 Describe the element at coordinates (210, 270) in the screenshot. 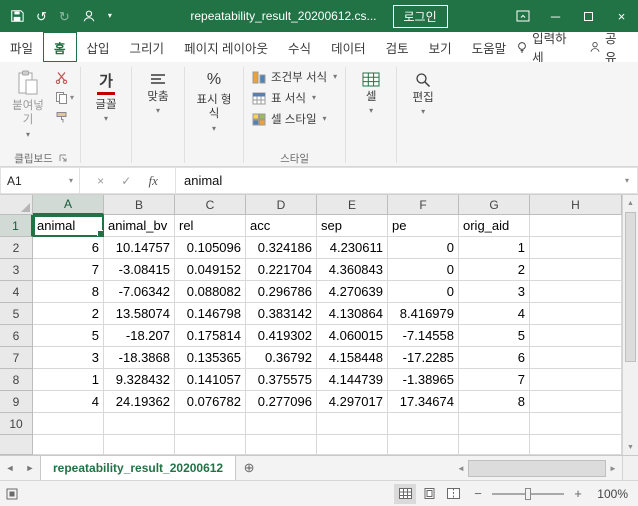

I see `cell-C3: 0.049152` at that location.